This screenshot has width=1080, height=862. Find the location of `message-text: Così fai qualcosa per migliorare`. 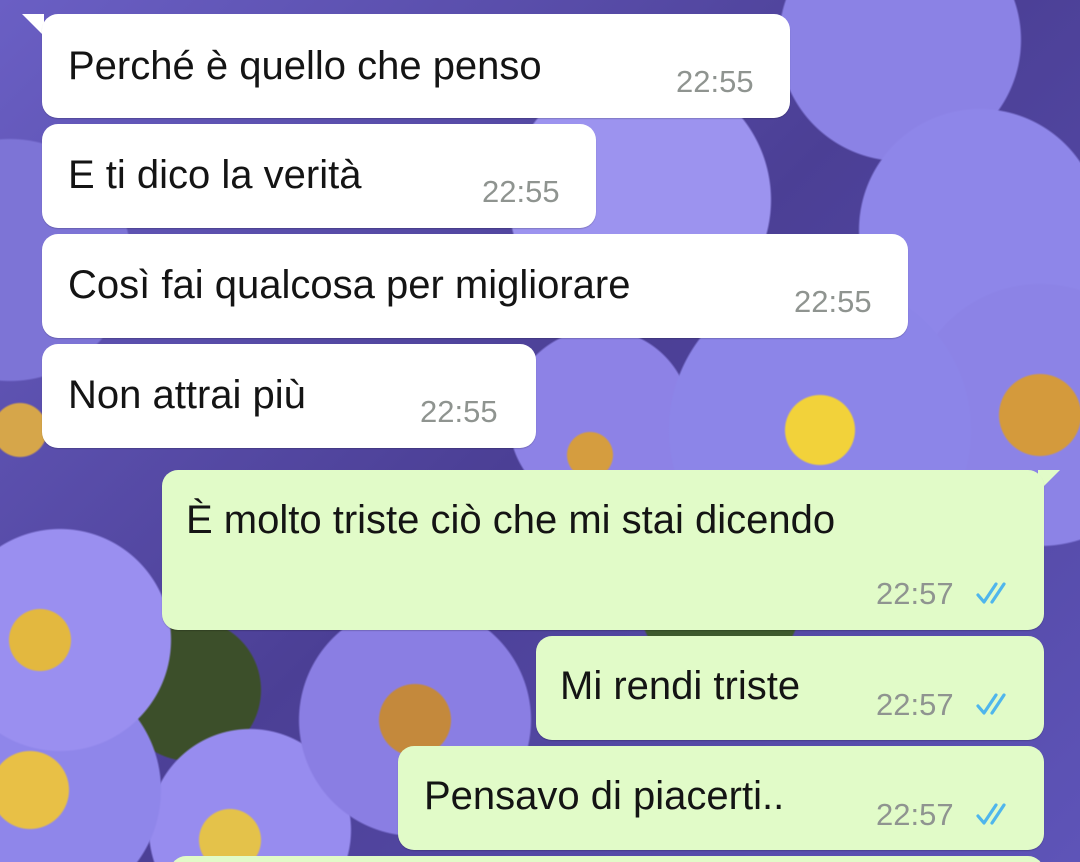

message-text: Così fai qualcosa per migliorare is located at coordinates (349, 285).